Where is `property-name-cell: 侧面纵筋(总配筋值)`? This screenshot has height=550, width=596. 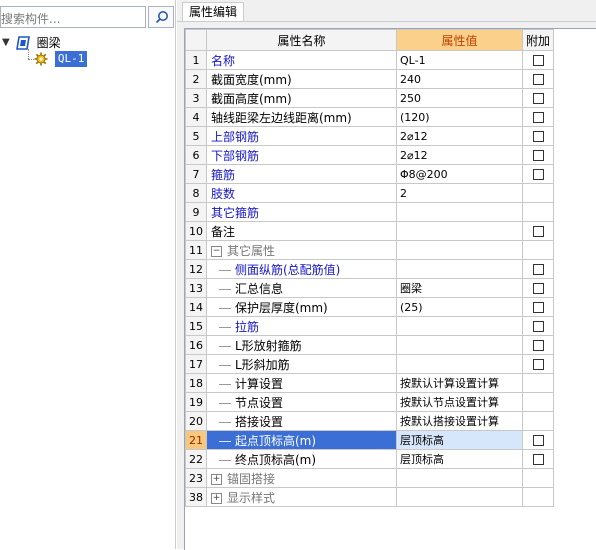 property-name-cell: 侧面纵筋(总配筋值) is located at coordinates (301, 269).